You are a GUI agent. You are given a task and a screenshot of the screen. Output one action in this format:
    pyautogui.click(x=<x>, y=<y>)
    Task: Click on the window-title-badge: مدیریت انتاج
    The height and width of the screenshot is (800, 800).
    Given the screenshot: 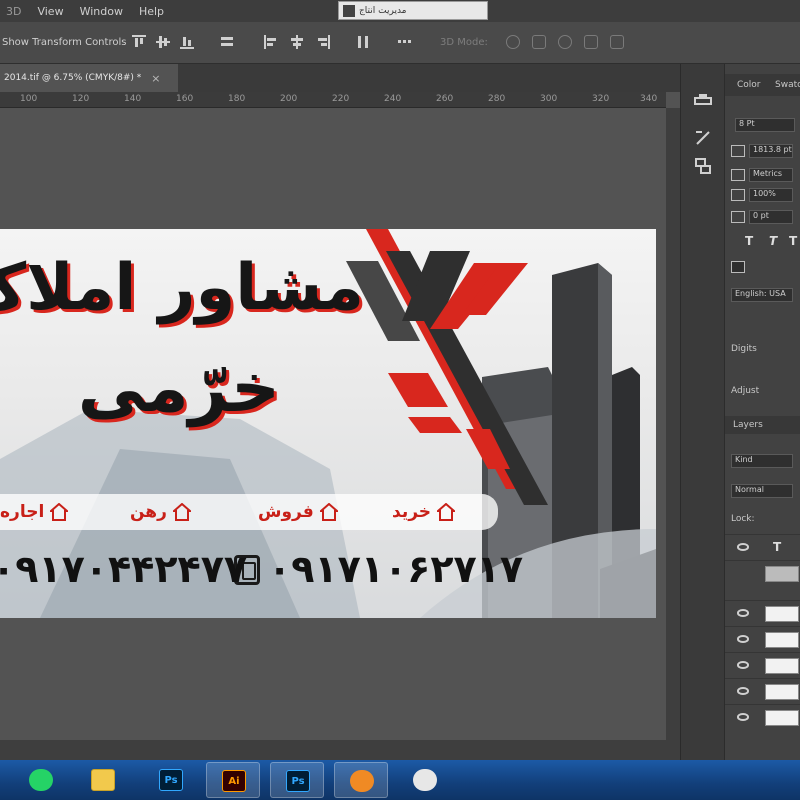 What is the action you would take?
    pyautogui.click(x=413, y=10)
    